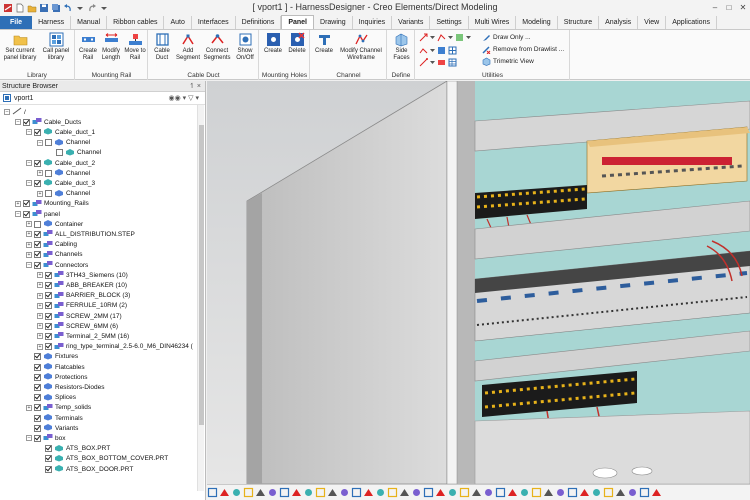 This screenshot has width=750, height=500. Describe the element at coordinates (48, 122) in the screenshot. I see `tree-node: – Cable_Ducts` at that location.